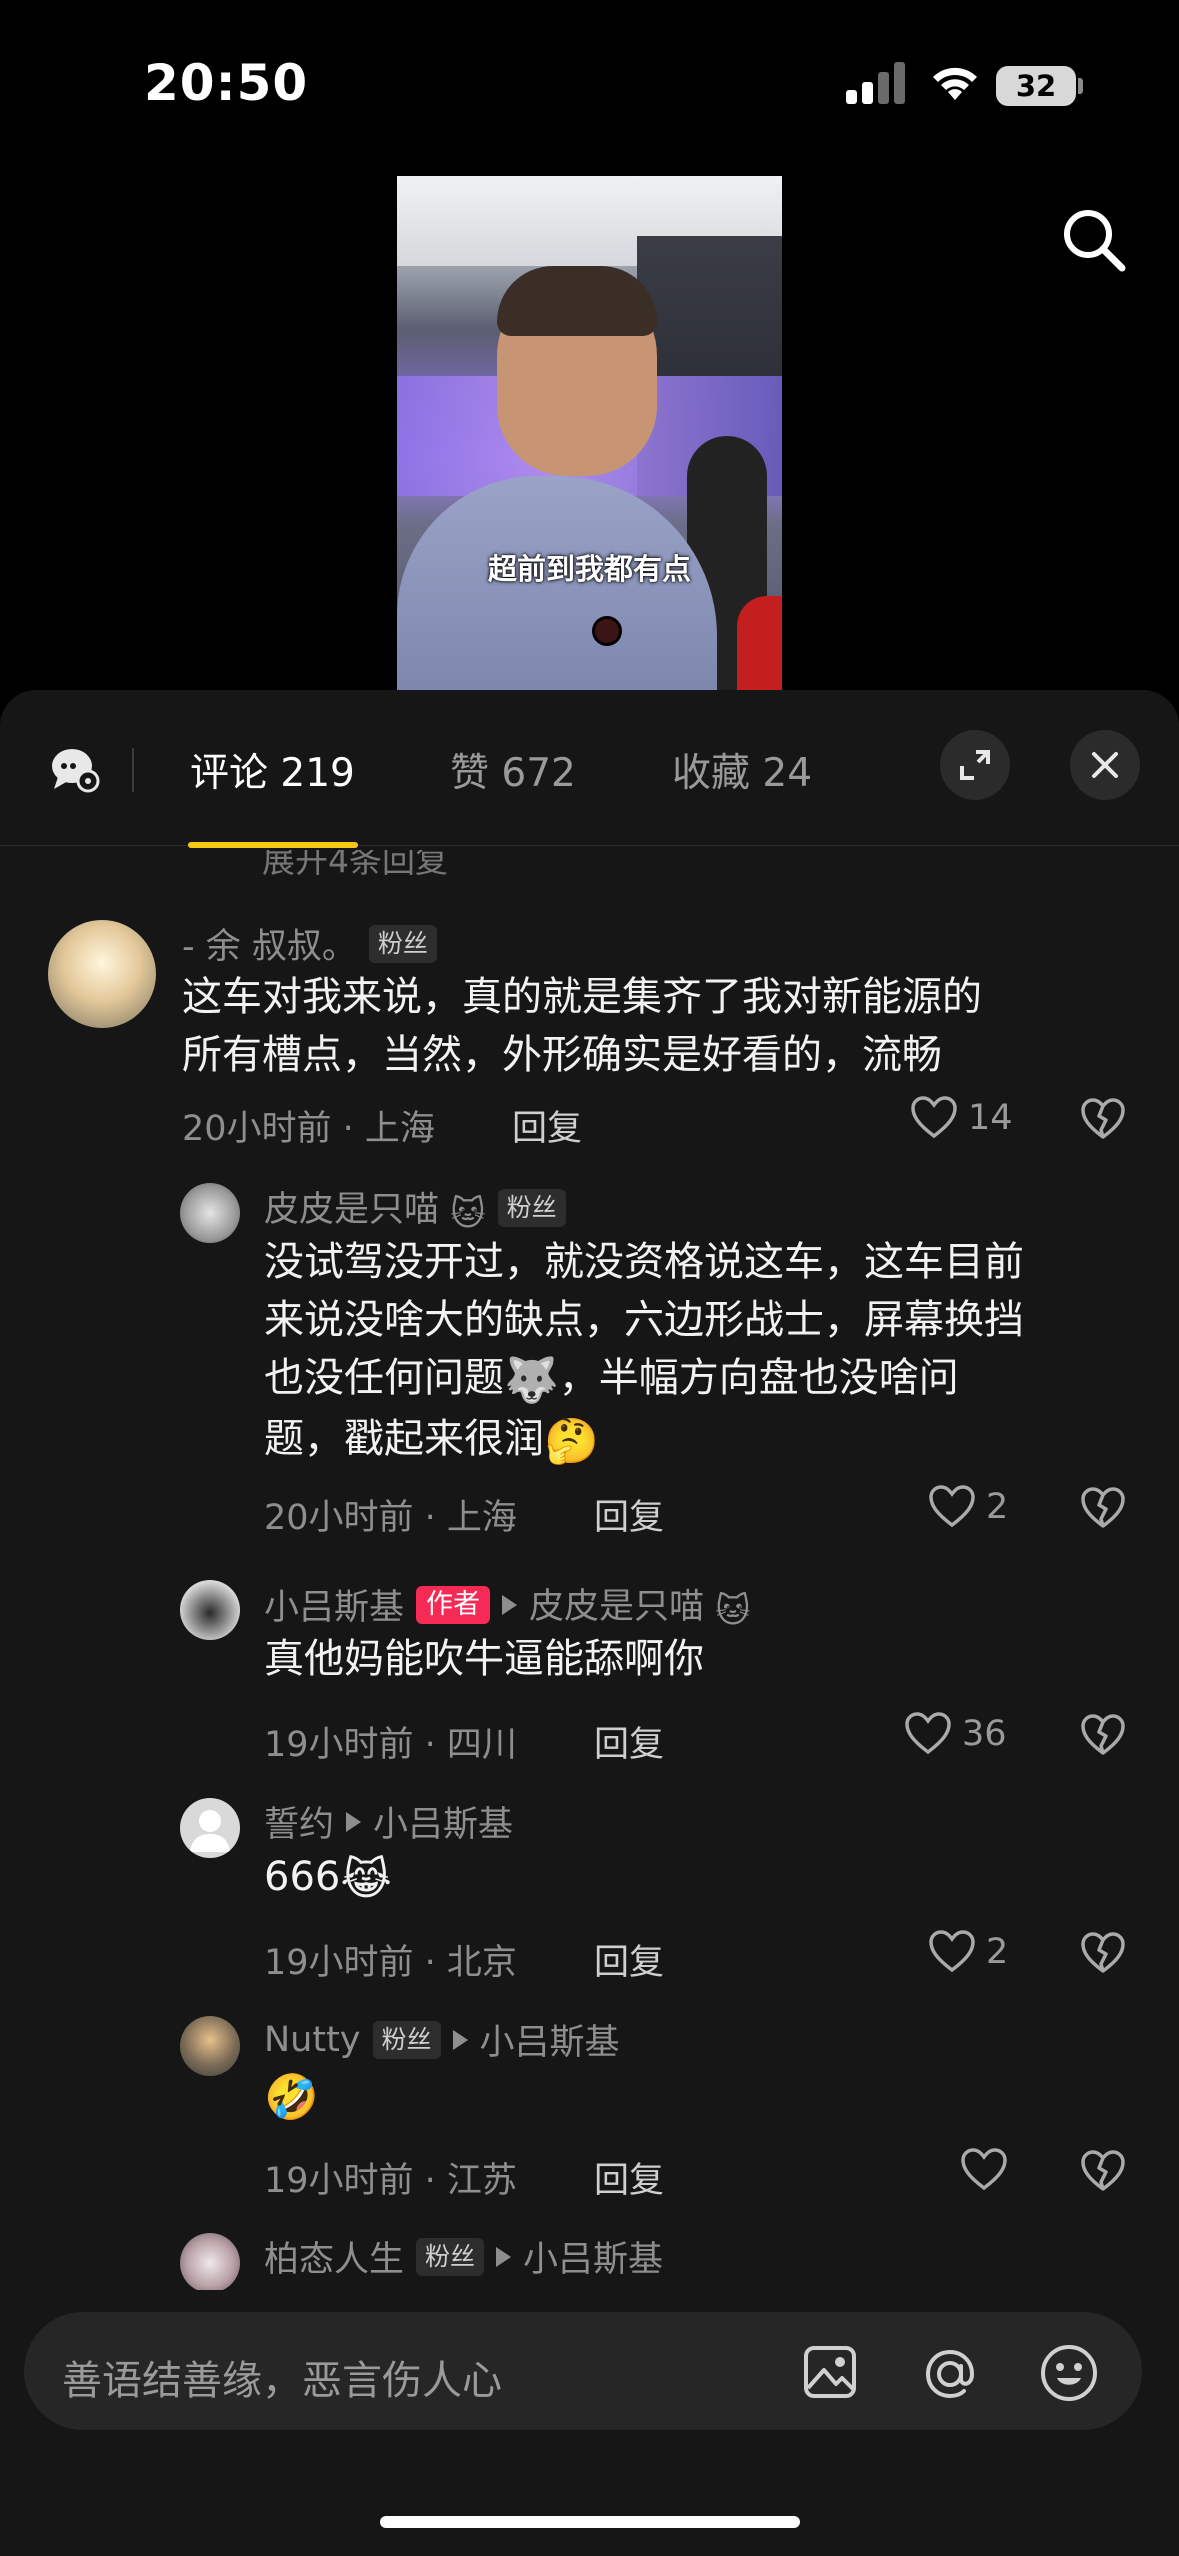 The height and width of the screenshot is (2556, 1179). What do you see at coordinates (375, 1207) in the screenshot?
I see `author-name: 皮皮是只喵 🐱` at bounding box center [375, 1207].